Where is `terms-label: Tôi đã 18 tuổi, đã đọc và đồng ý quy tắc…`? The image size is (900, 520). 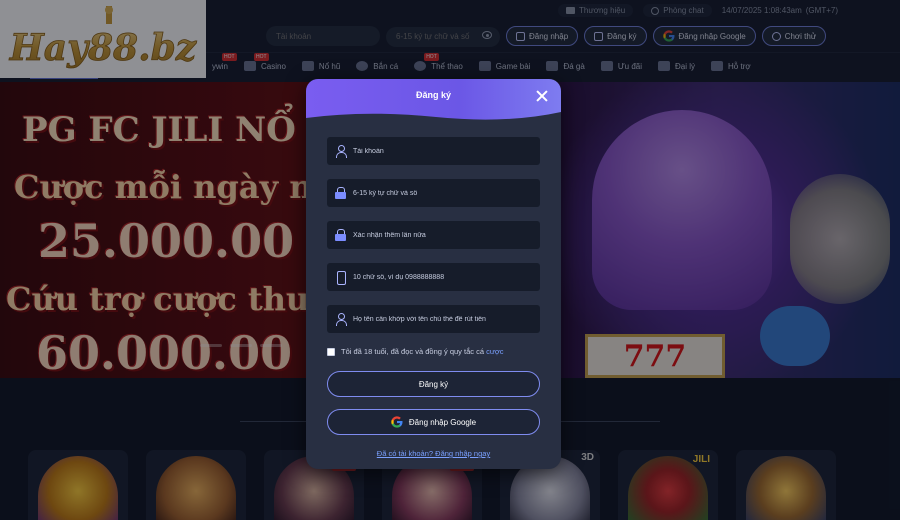
terms-label: Tôi đã 18 tuổi, đã đọc và đồng ý quy tắc… is located at coordinates (413, 351).